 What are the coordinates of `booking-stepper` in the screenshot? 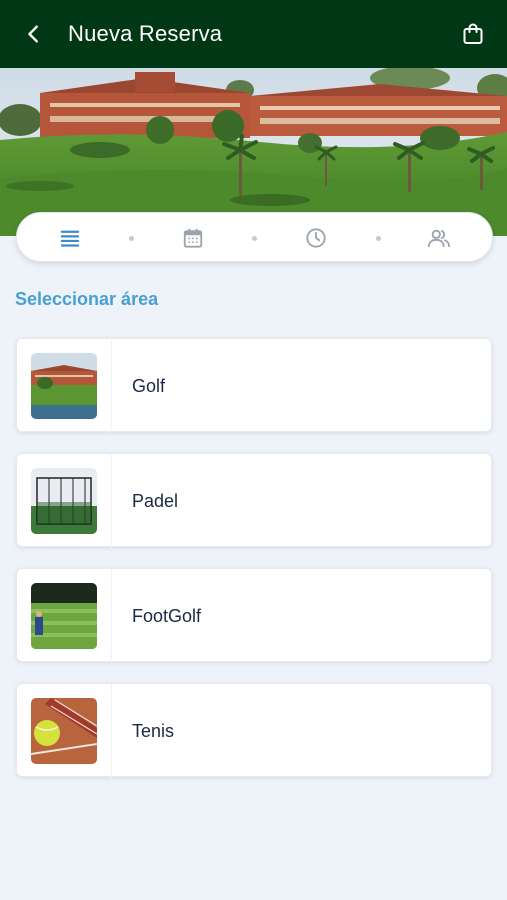 It's located at (254, 237).